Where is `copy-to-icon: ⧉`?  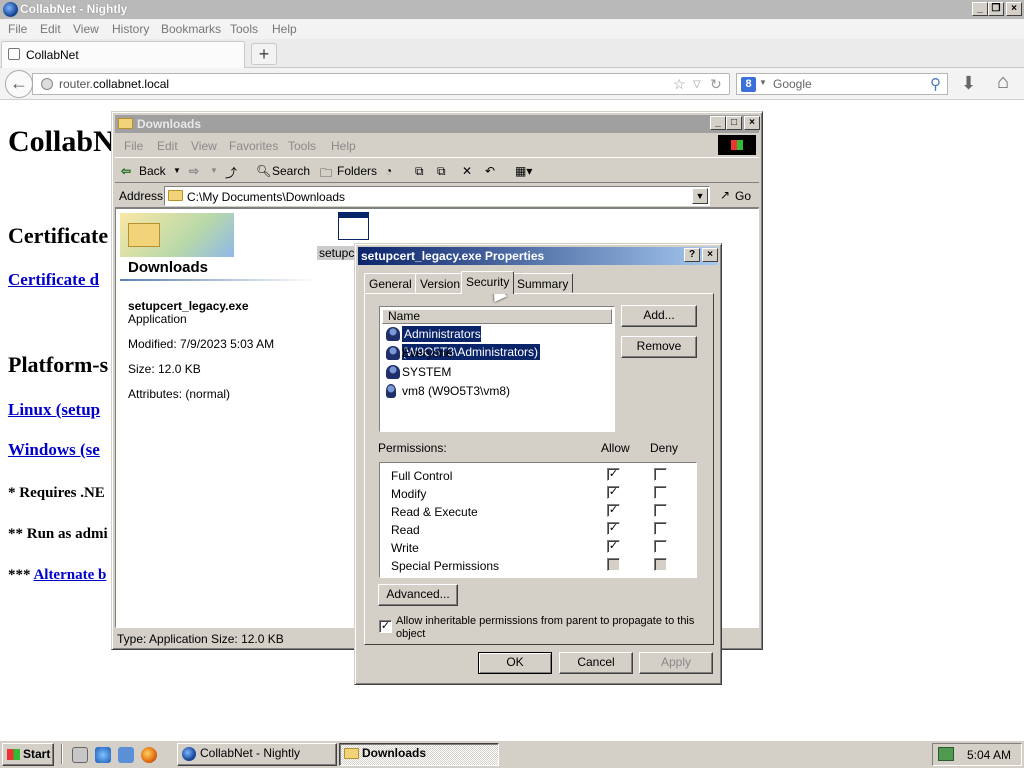 copy-to-icon: ⧉ is located at coordinates (441, 171).